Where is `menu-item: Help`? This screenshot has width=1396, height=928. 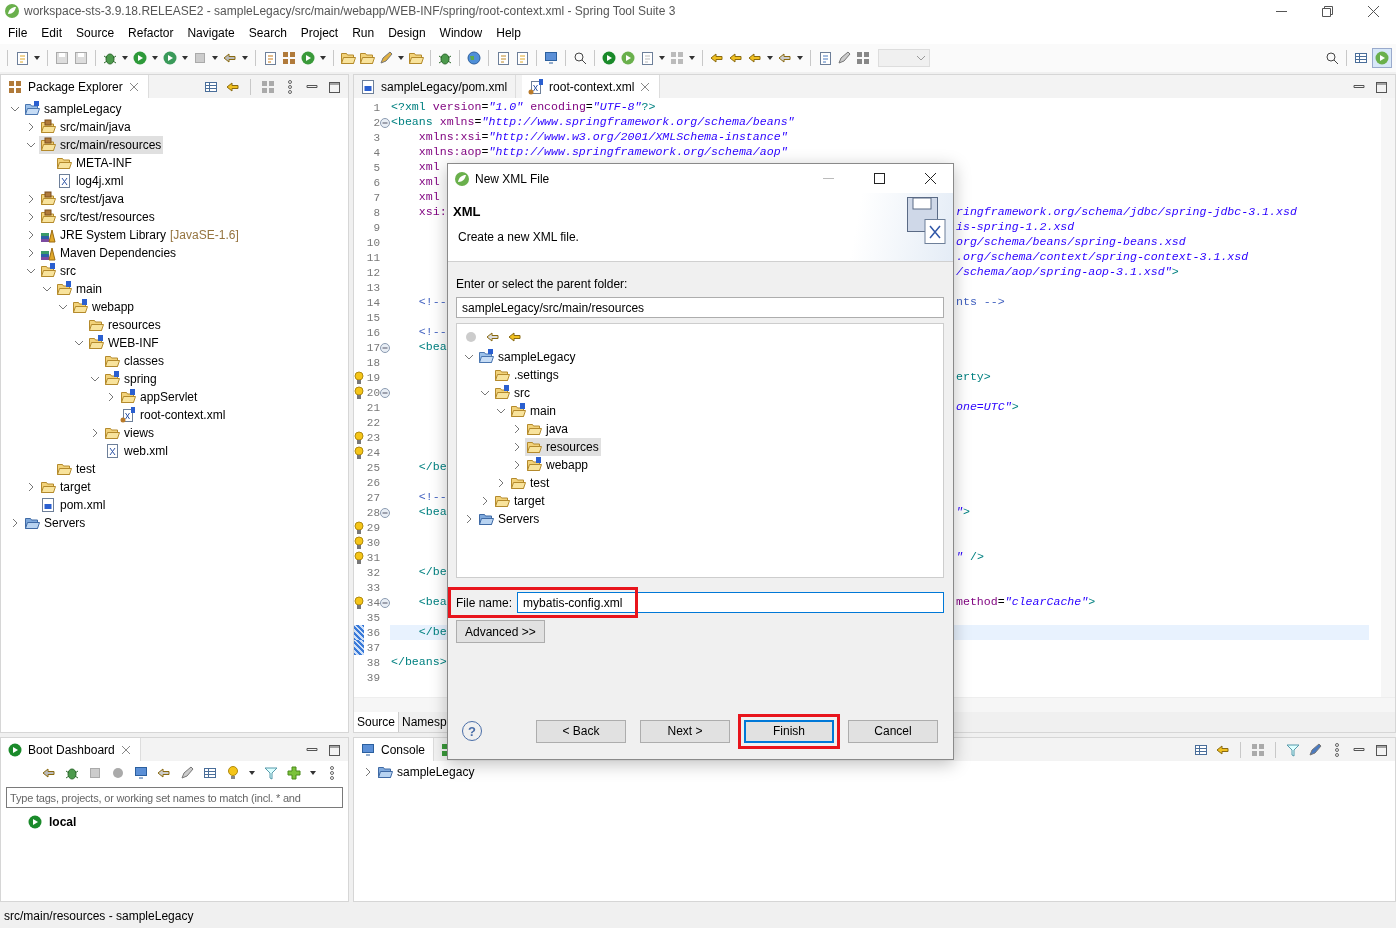
menu-item: Help is located at coordinates (508, 33).